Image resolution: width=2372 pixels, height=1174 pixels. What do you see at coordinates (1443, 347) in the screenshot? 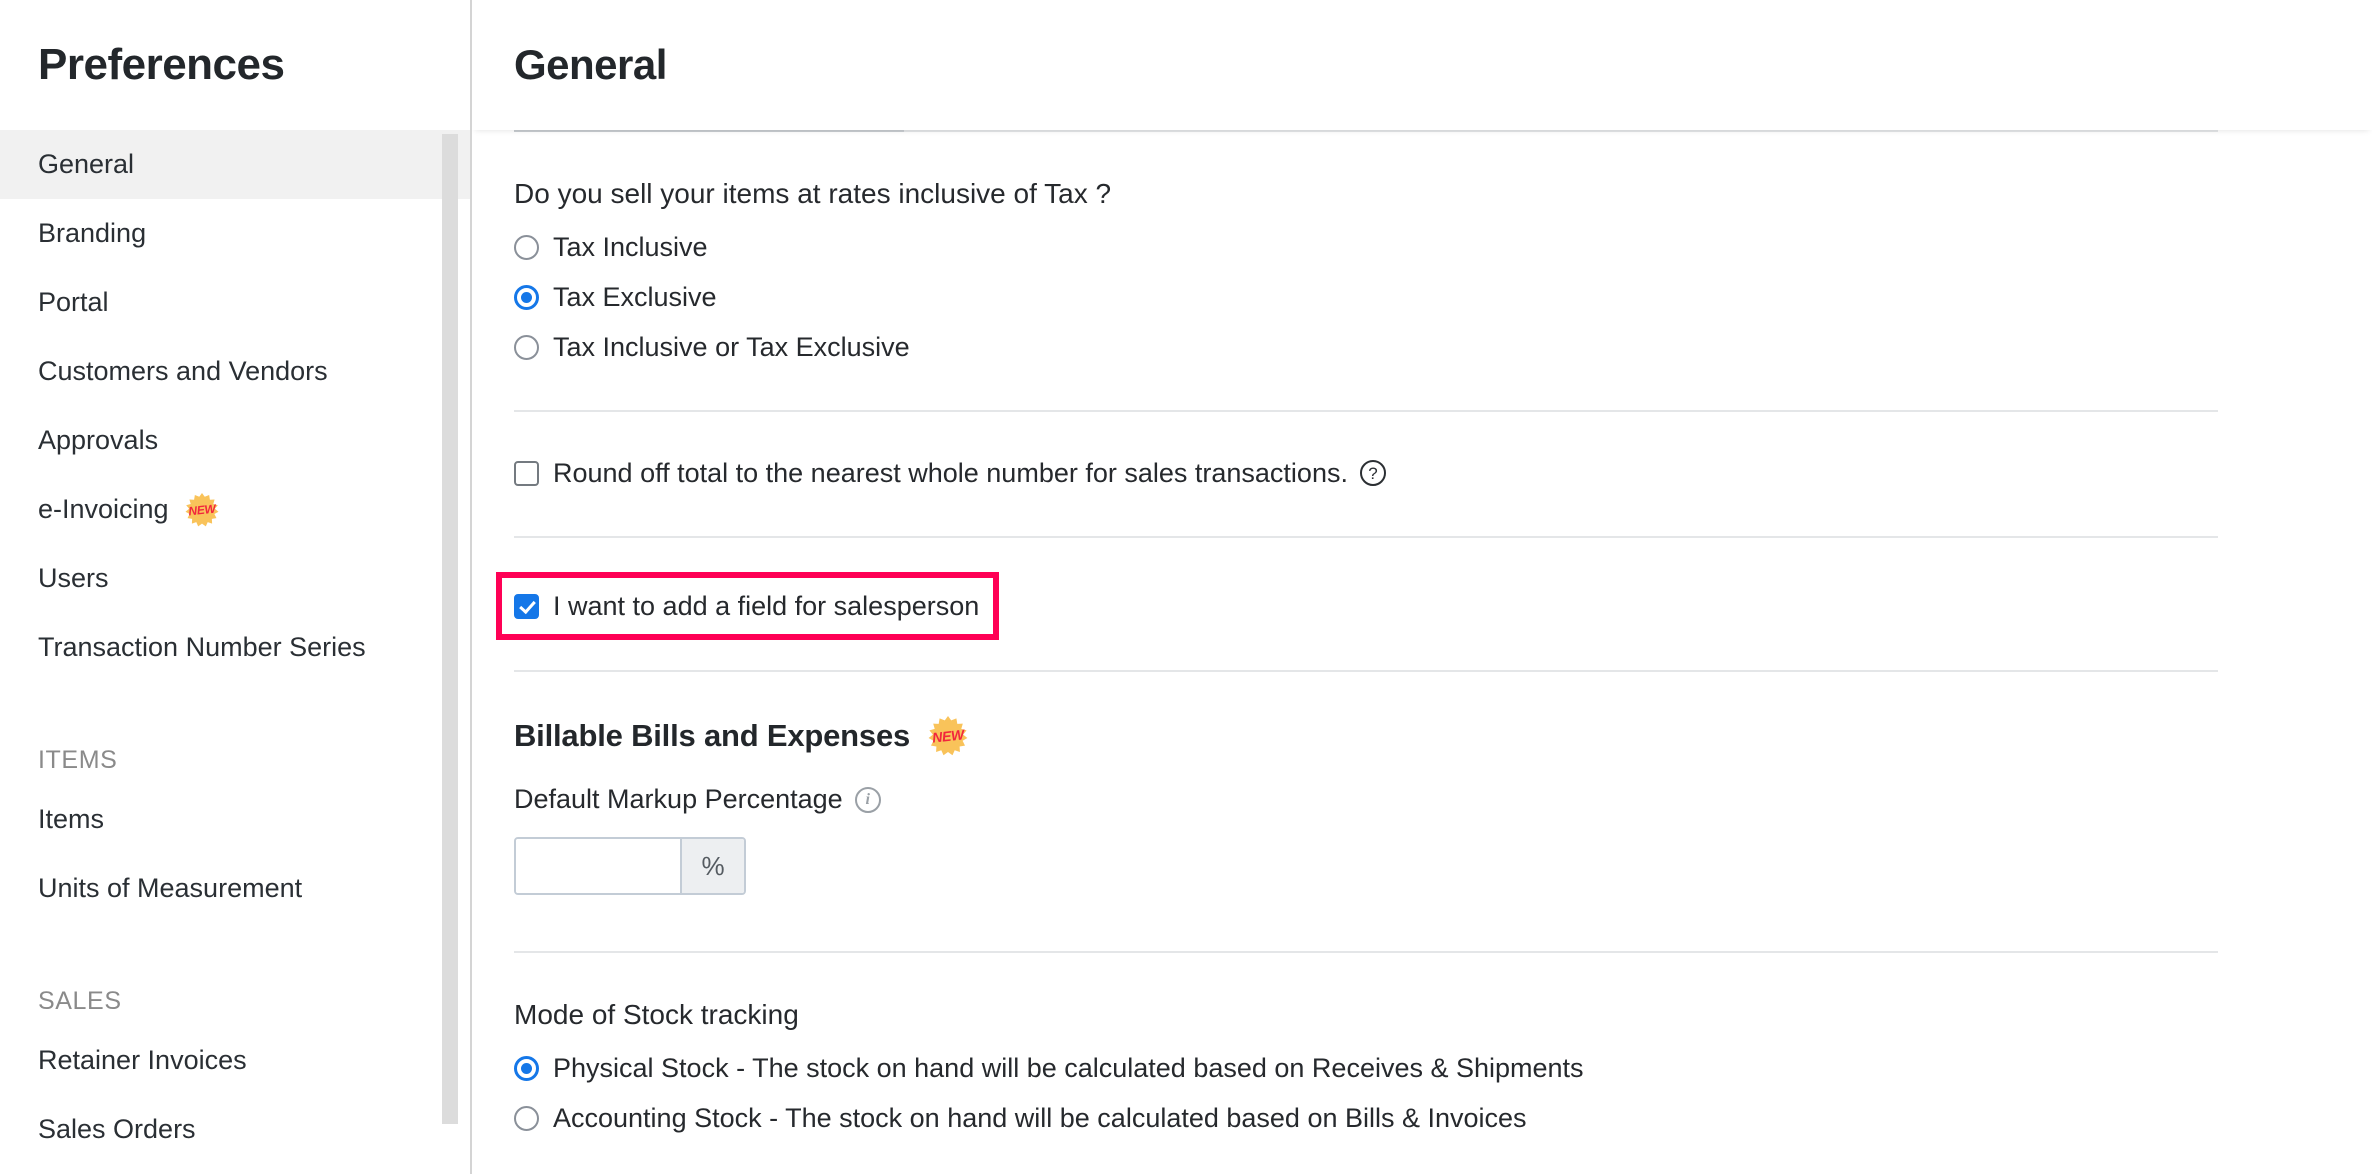
I see `radio-option-tax-inclusive-or-exclusive: Tax Inclusive or Tax Exclusive` at bounding box center [1443, 347].